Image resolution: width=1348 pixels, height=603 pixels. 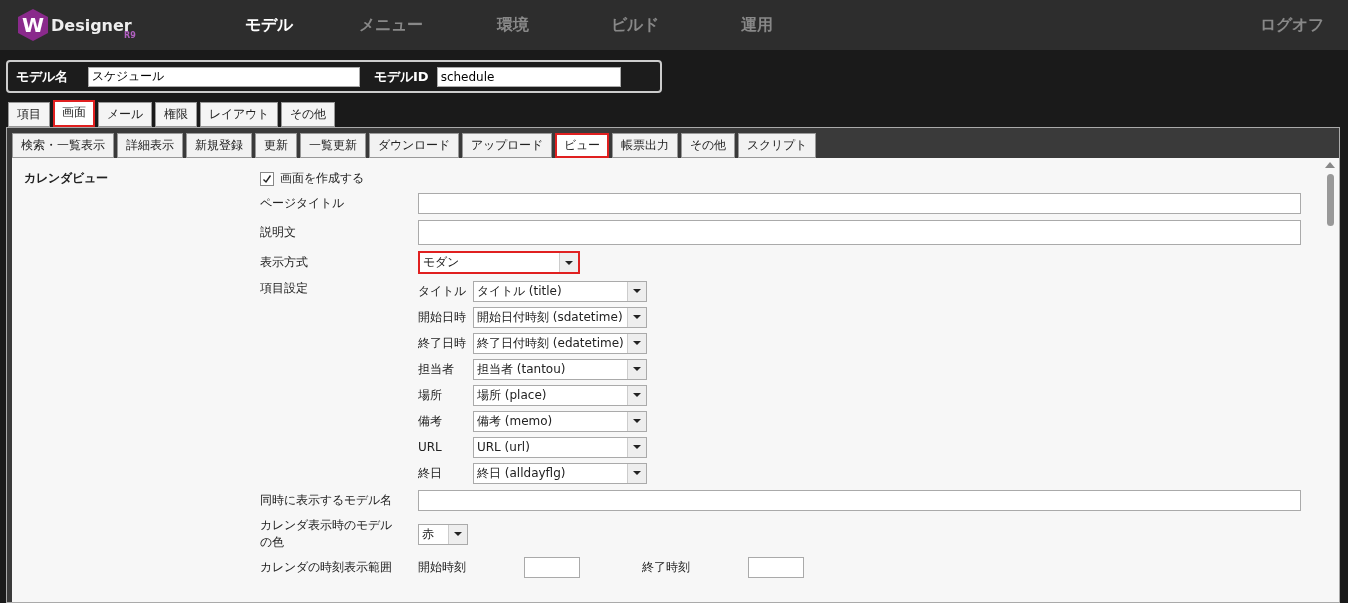 I want to click on logoff-link: ログオフ, so click(x=1304, y=25).